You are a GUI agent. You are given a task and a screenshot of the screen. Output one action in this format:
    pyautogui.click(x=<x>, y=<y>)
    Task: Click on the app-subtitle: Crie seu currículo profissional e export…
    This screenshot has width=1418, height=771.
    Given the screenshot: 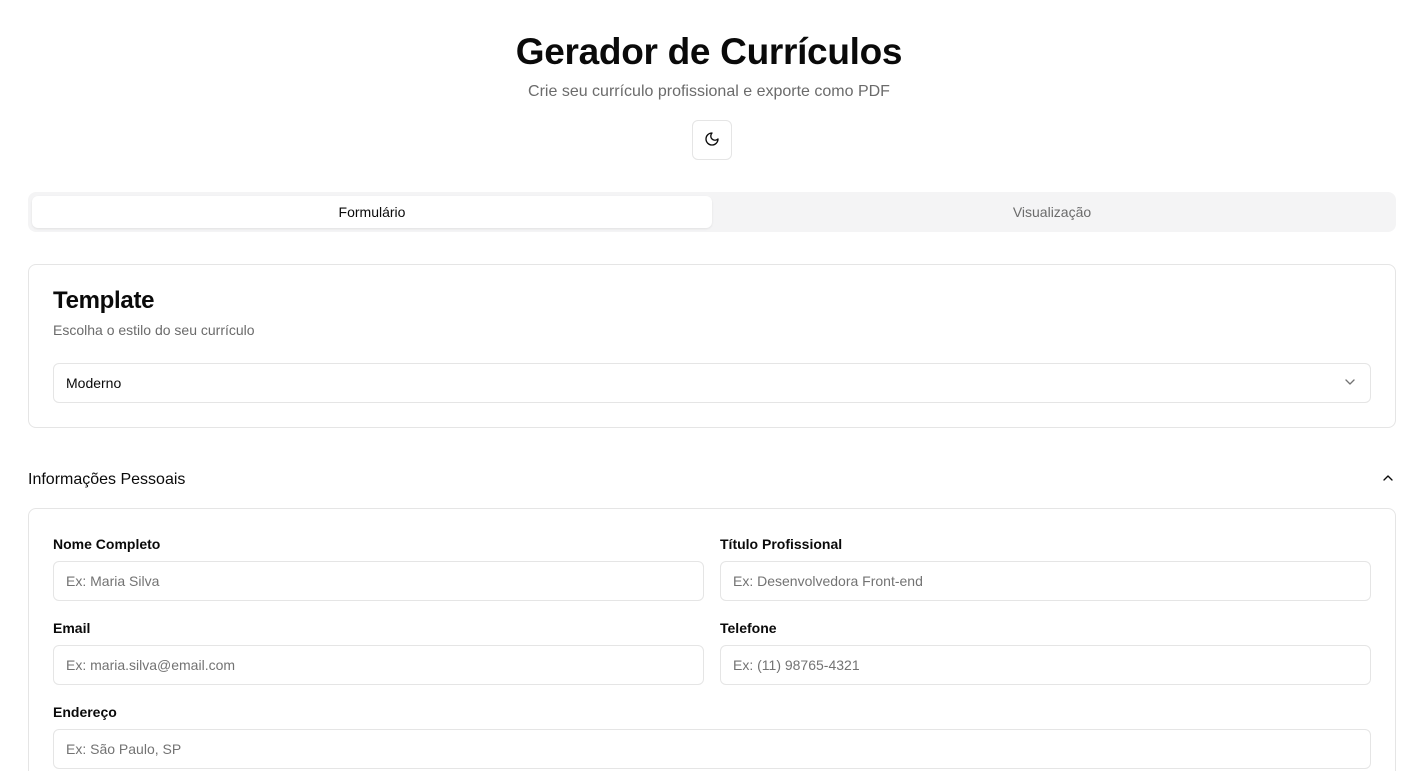 What is the action you would take?
    pyautogui.click(x=709, y=91)
    